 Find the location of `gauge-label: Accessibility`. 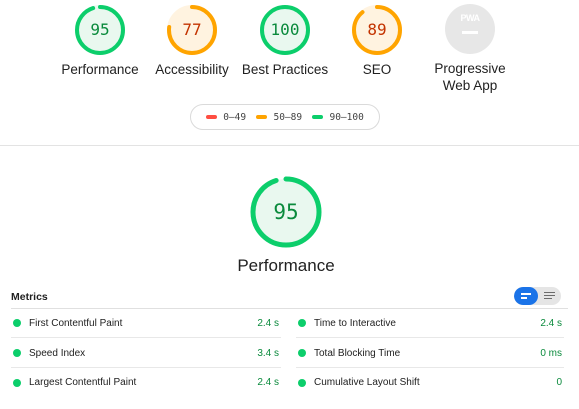

gauge-label: Accessibility is located at coordinates (192, 69).